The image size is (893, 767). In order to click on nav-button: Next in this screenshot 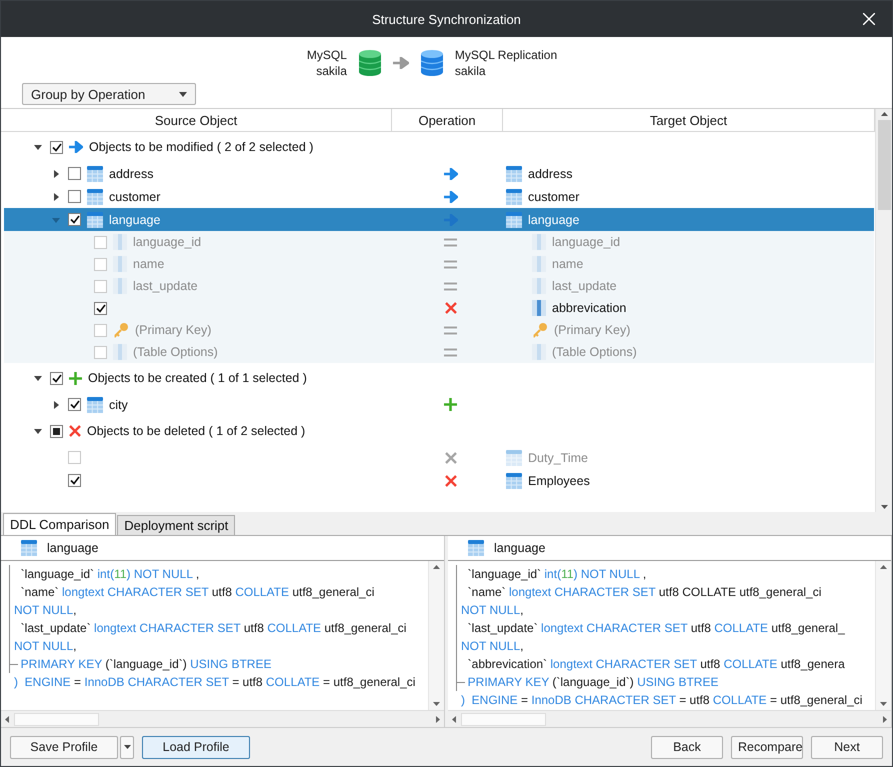, I will do `click(847, 747)`.